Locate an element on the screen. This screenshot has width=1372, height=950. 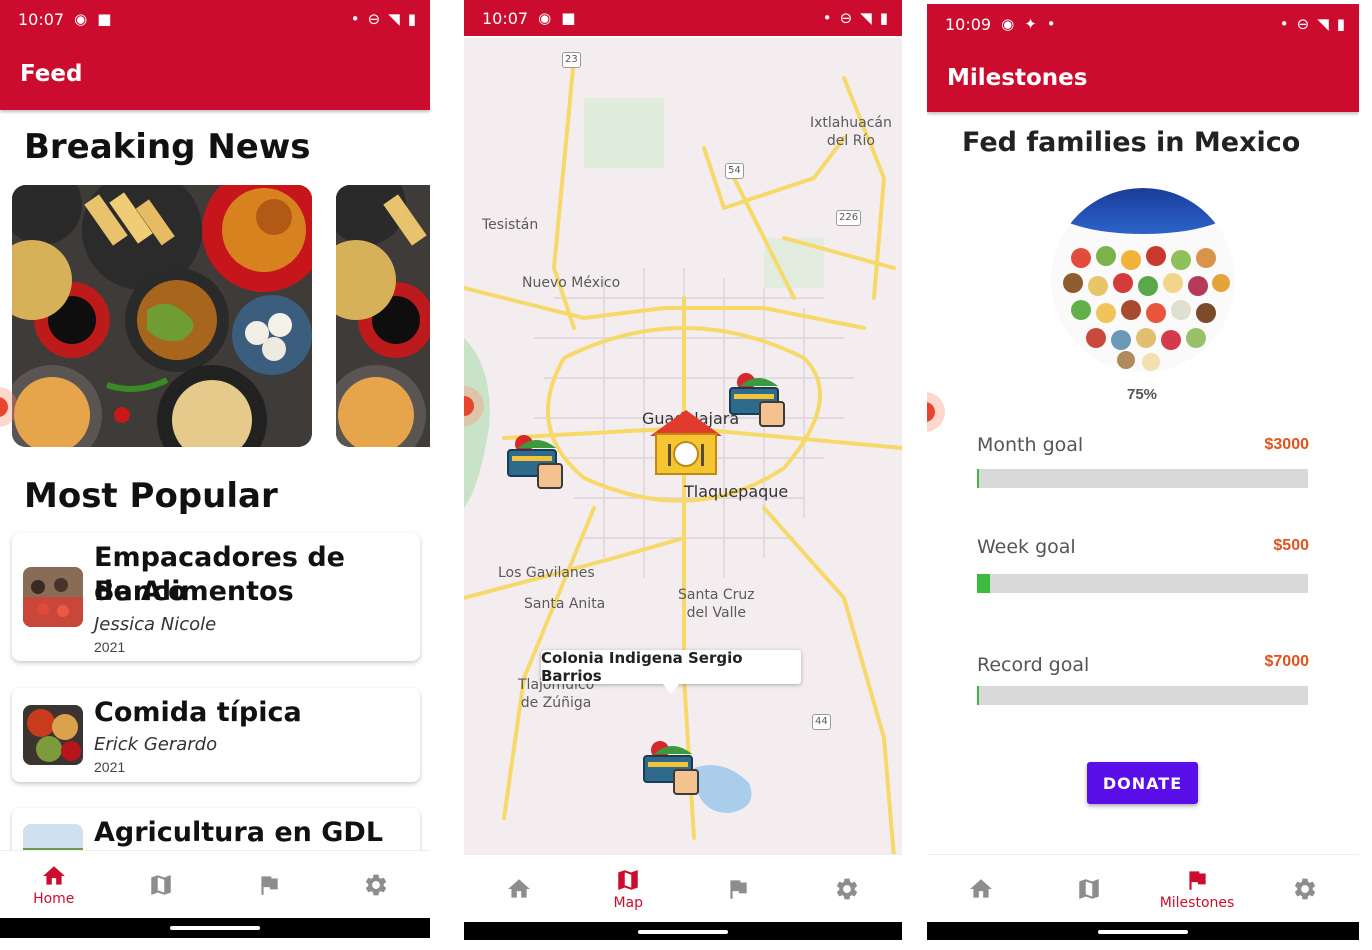
video-icon: ■ is located at coordinates (104, 19).